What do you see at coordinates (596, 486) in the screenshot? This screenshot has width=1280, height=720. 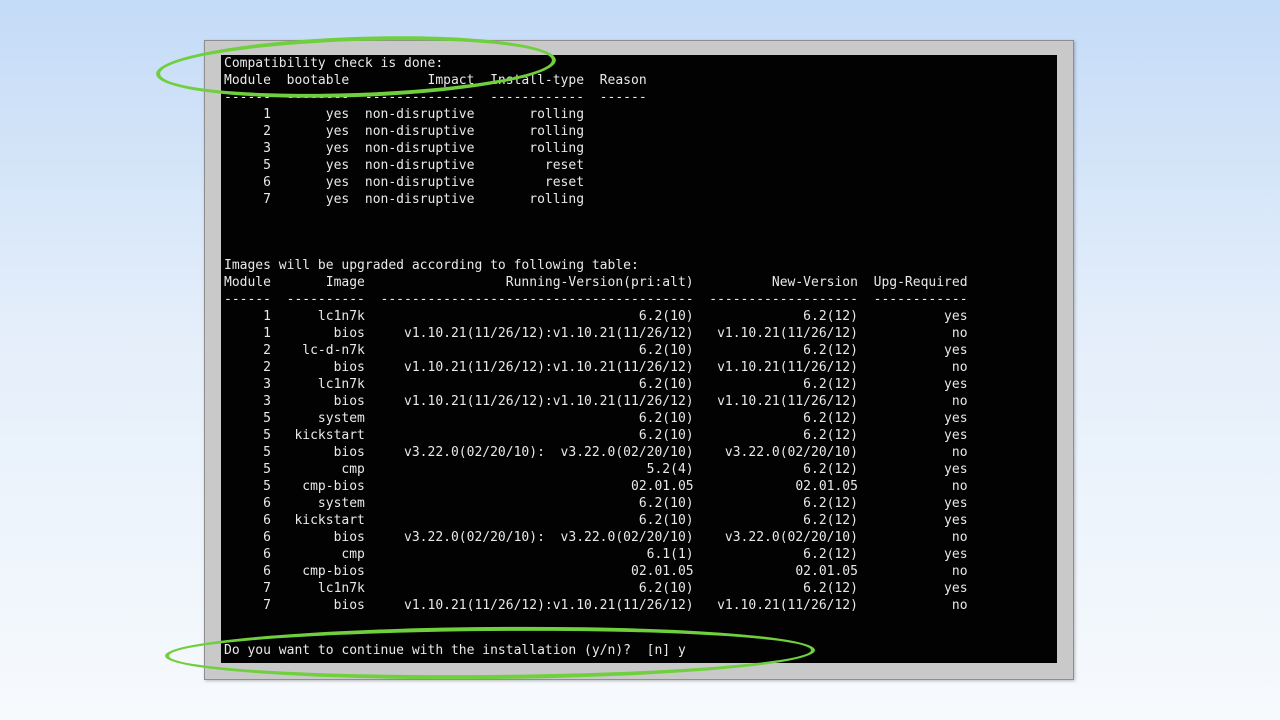 I see `images-row: 5 cmp-bios 02.01.05 02.01.05 no` at bounding box center [596, 486].